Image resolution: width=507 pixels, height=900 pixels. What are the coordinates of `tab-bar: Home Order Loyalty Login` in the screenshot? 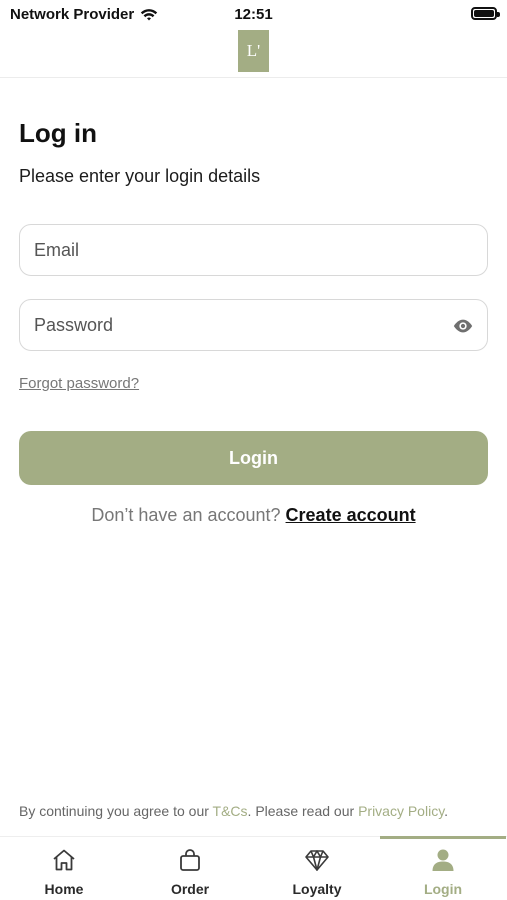 It's located at (253, 868).